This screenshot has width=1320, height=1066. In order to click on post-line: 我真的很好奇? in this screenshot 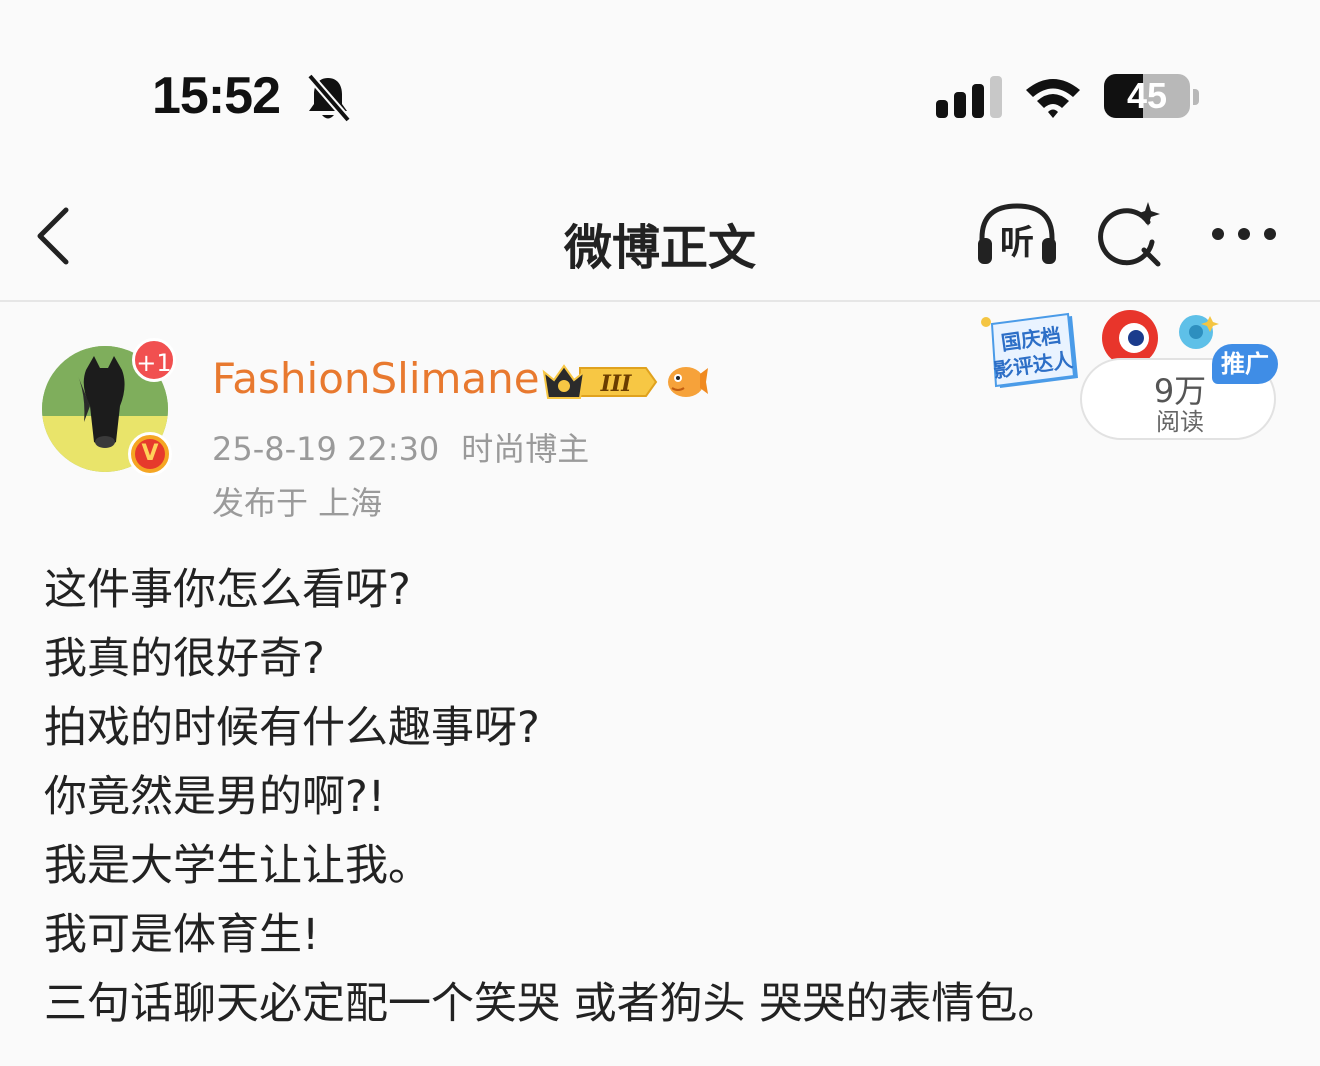, I will do `click(184, 659)`.